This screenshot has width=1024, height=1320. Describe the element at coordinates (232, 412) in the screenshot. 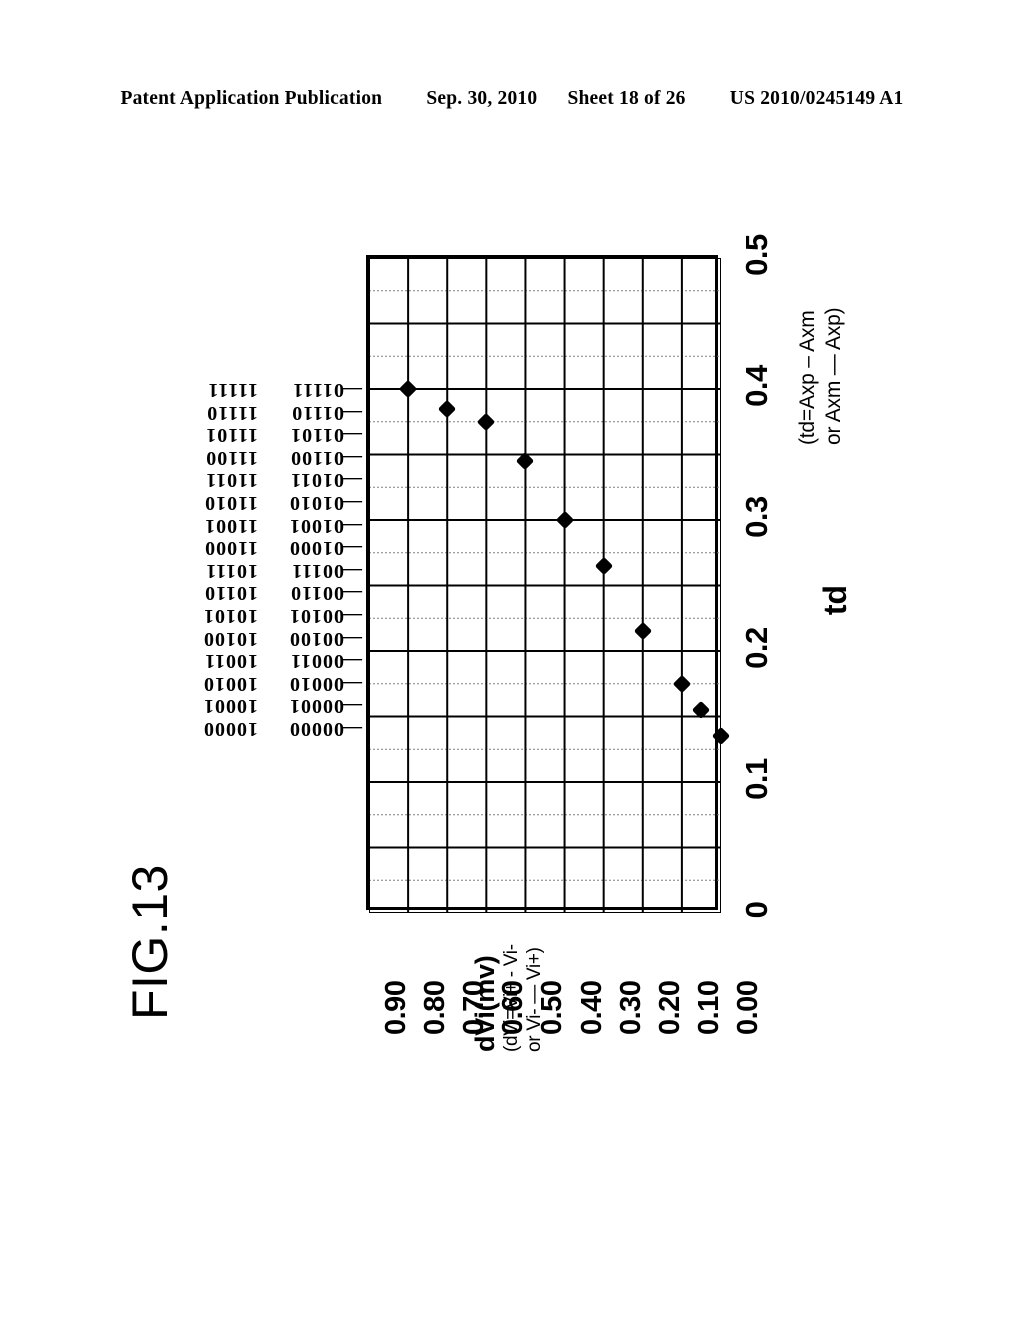

I see `binary-code-a: 11110` at that location.